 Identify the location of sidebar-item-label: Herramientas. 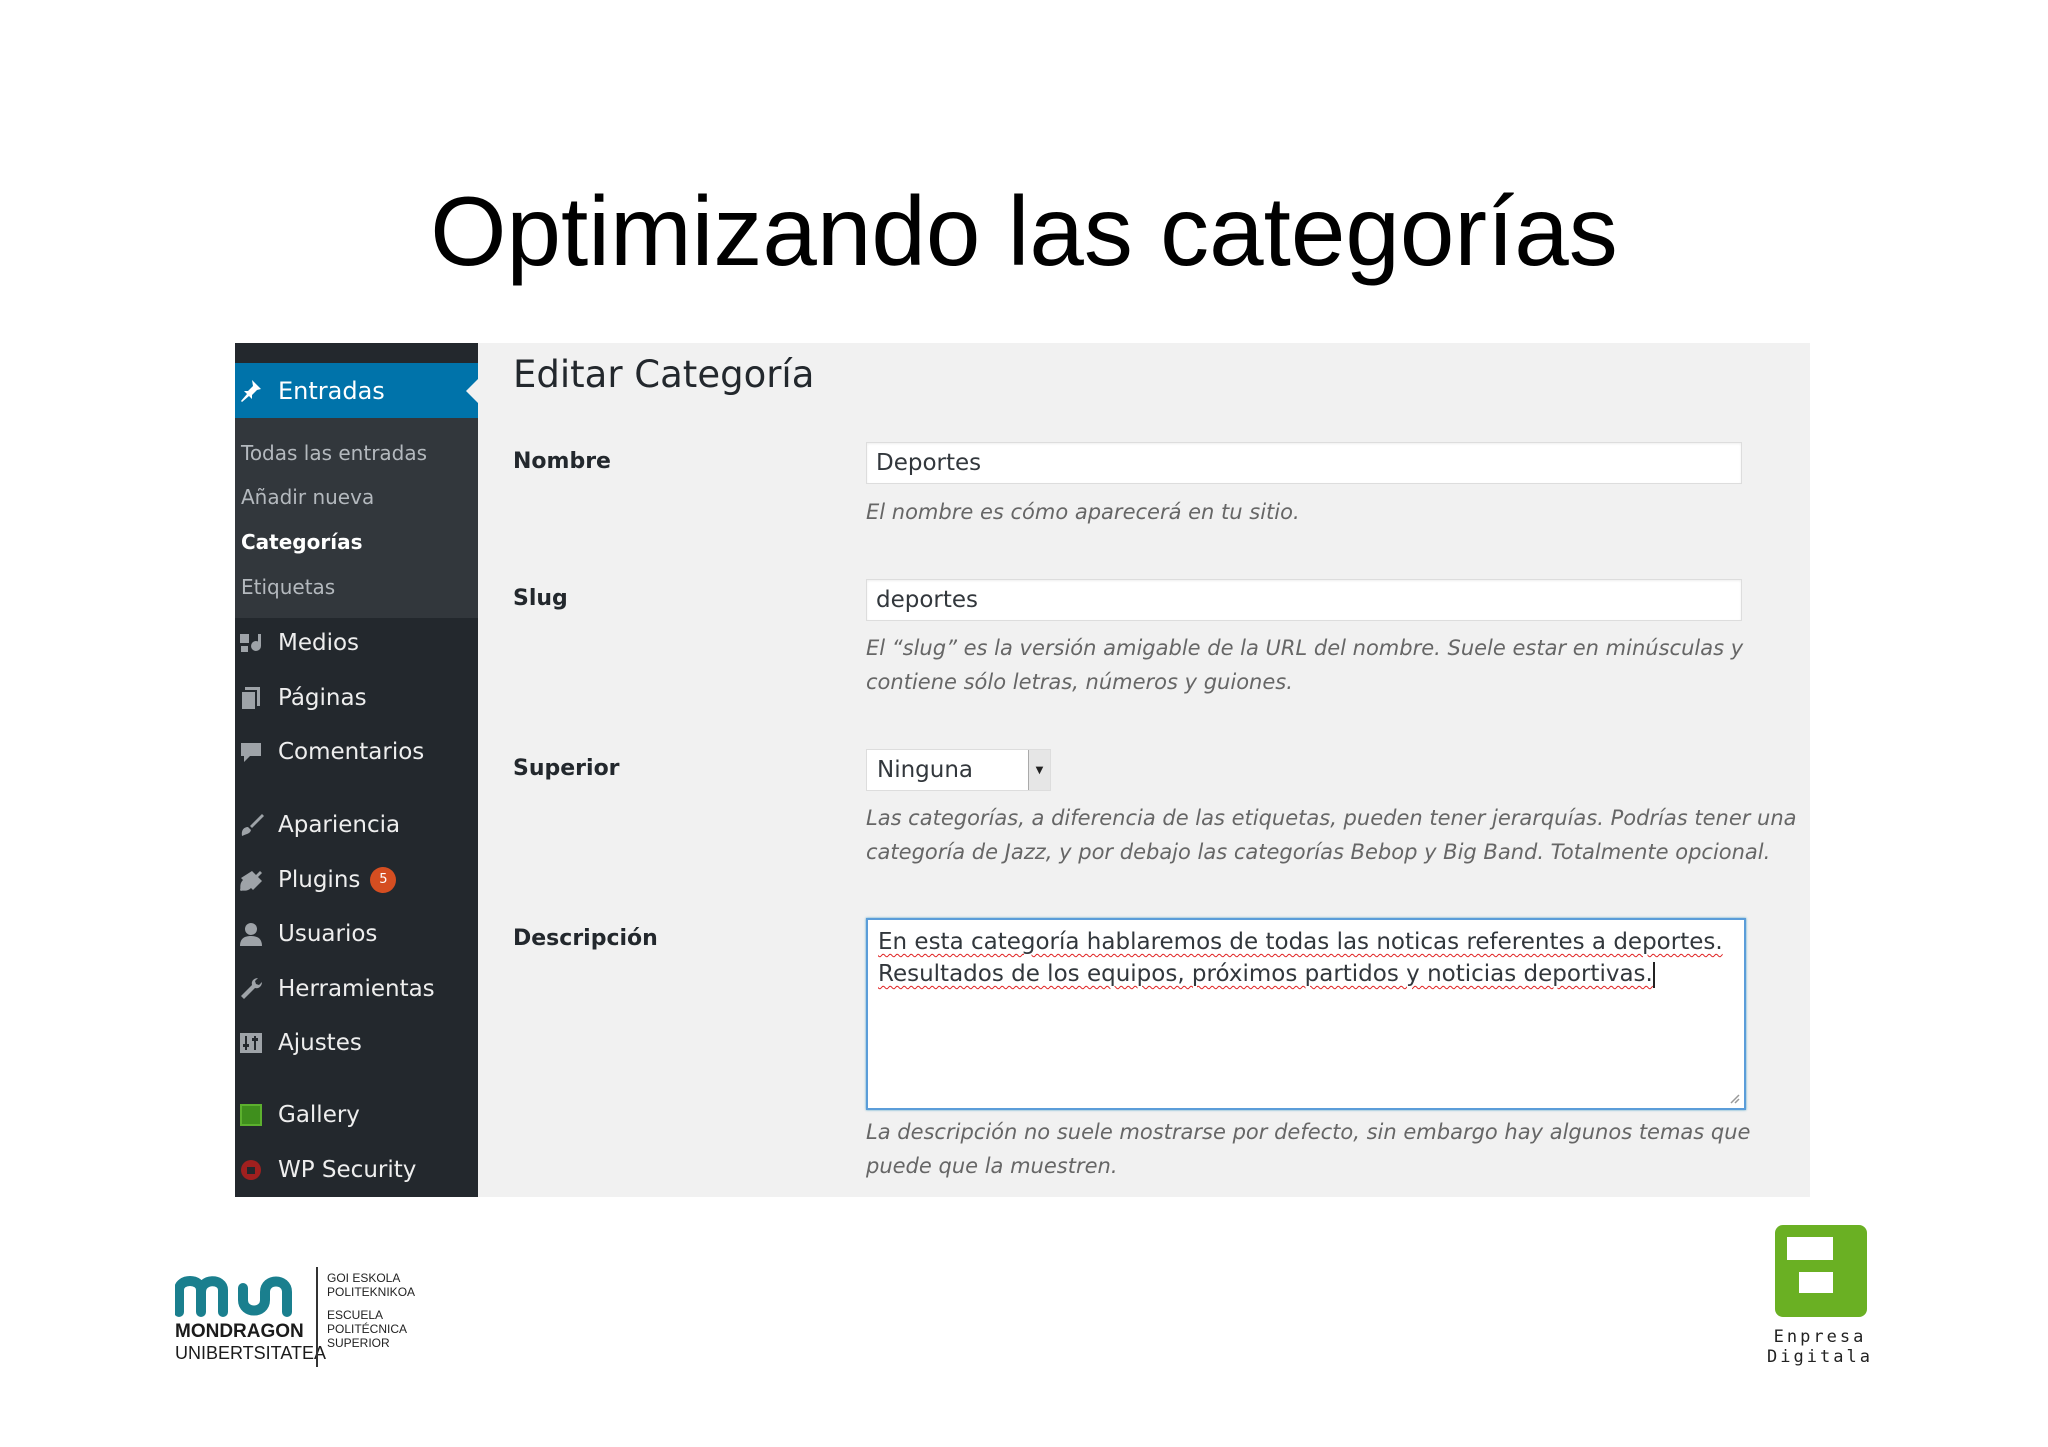
(356, 989).